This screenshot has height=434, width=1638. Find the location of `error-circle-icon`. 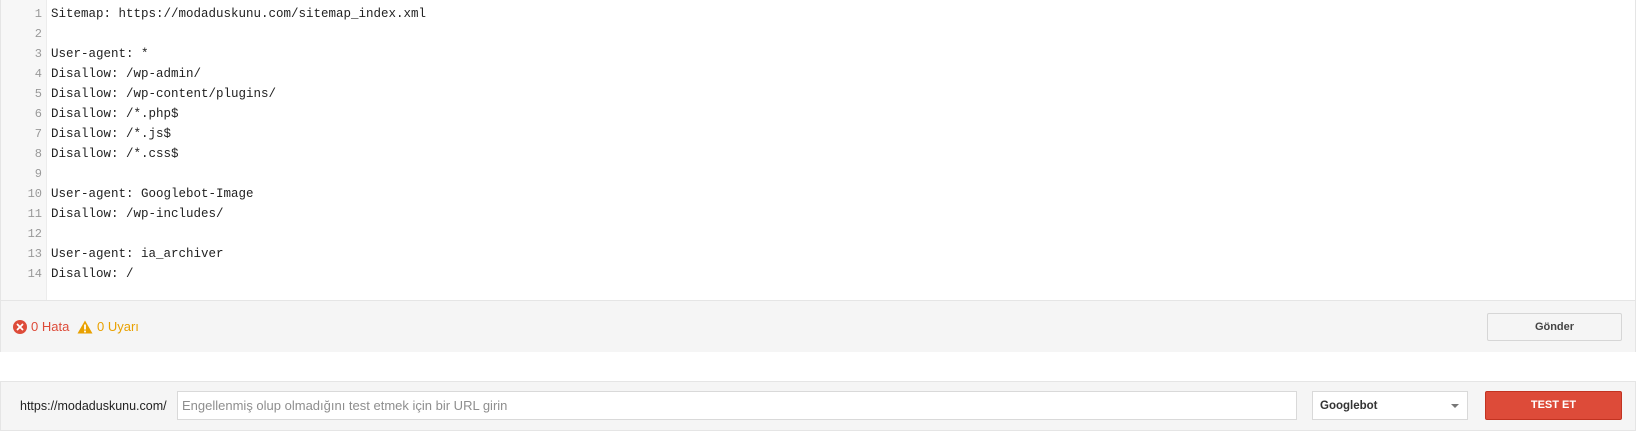

error-circle-icon is located at coordinates (20, 327).